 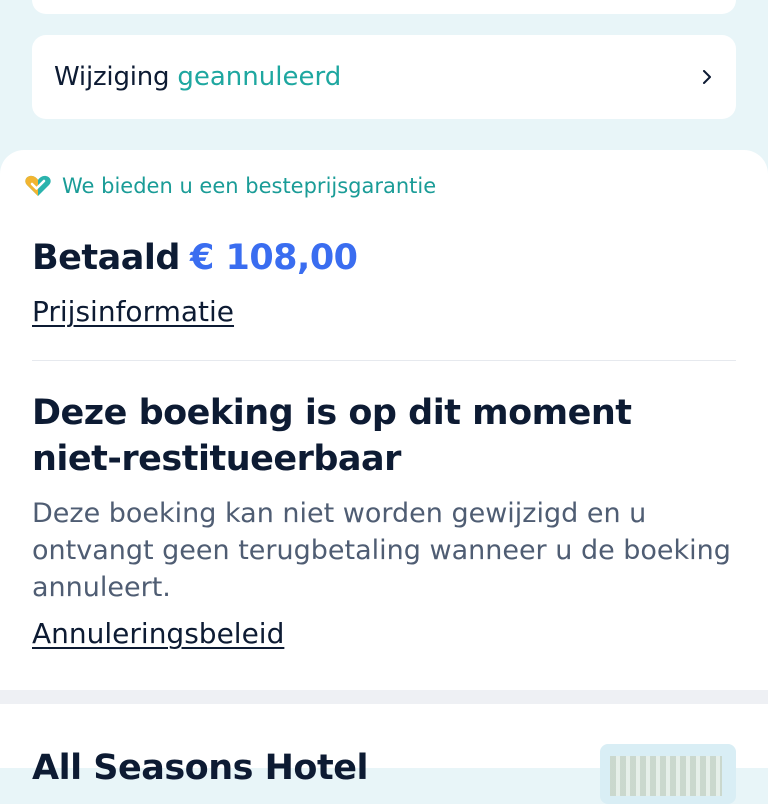 What do you see at coordinates (112, 77) in the screenshot?
I see `modification-label: Wijziging` at bounding box center [112, 77].